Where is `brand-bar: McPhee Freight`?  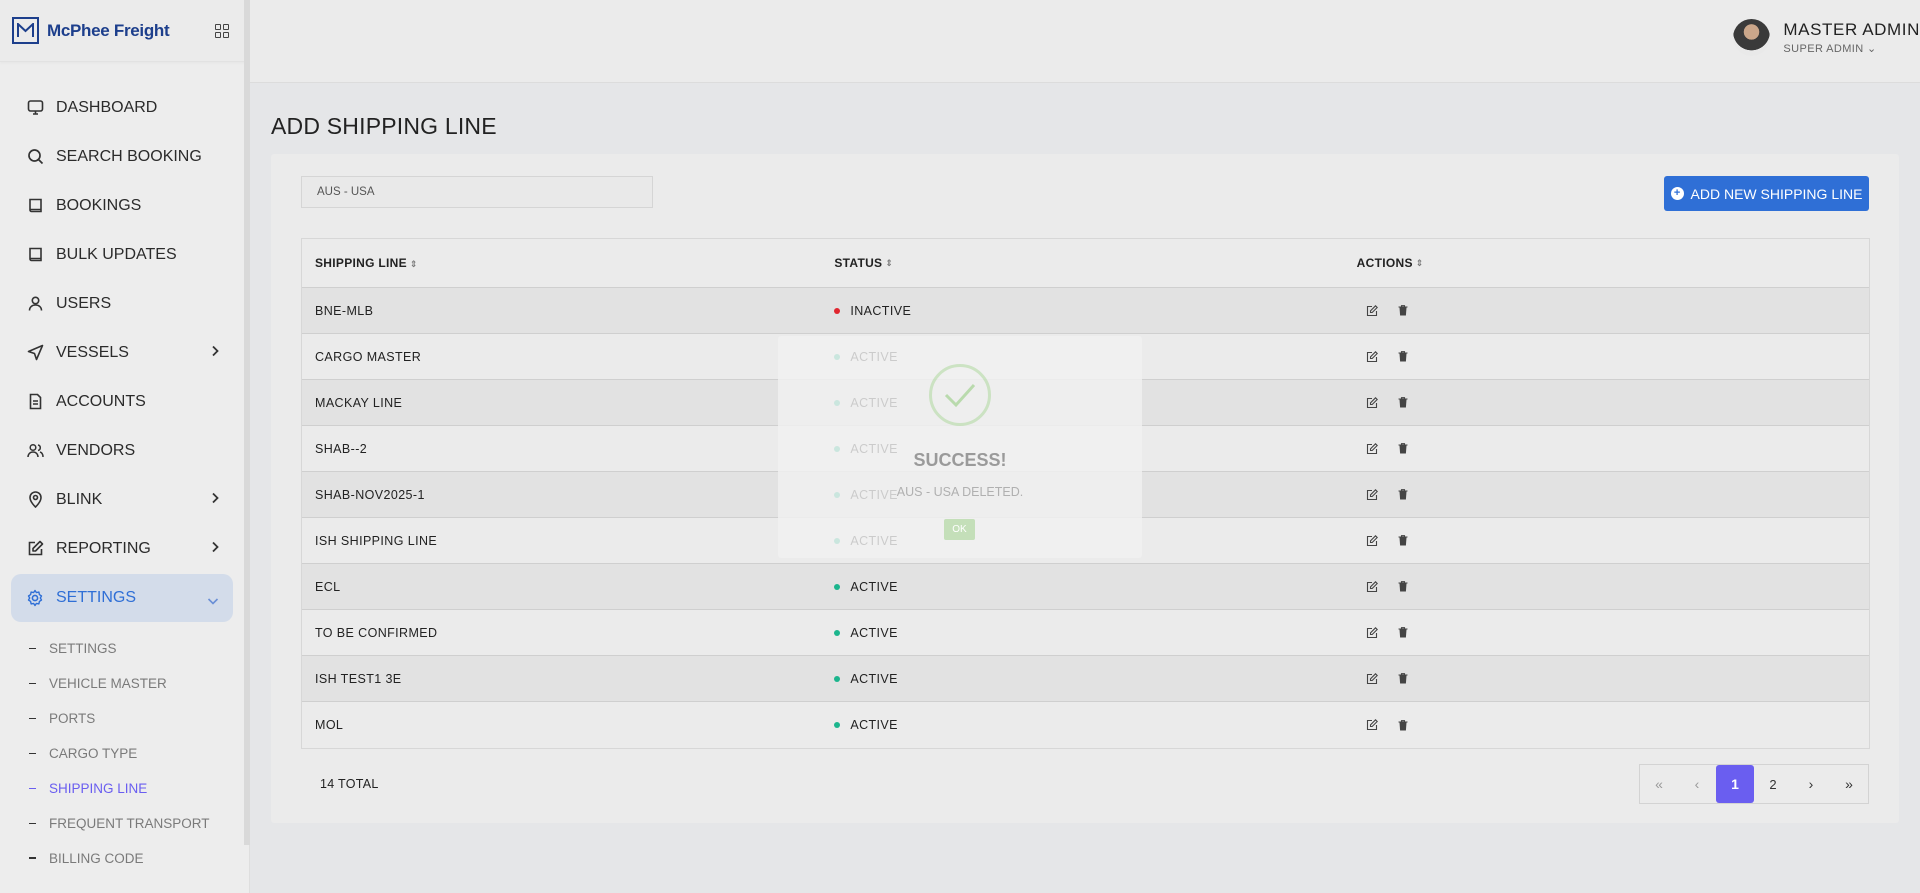 brand-bar: McPhee Freight is located at coordinates (124, 31).